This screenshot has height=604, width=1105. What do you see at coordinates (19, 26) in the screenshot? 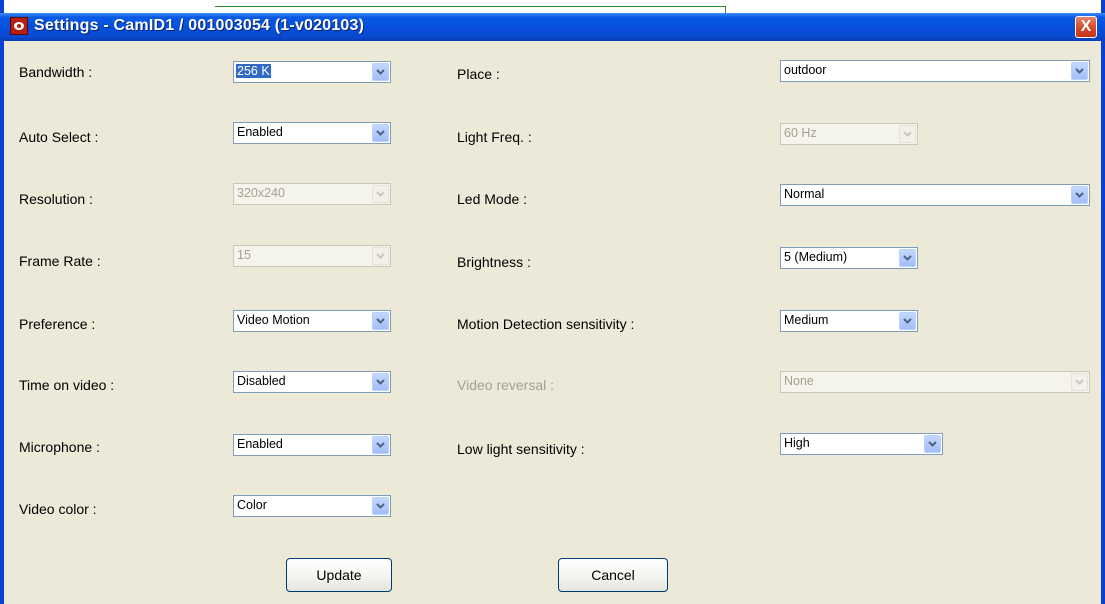
I see `camera-app-icon` at bounding box center [19, 26].